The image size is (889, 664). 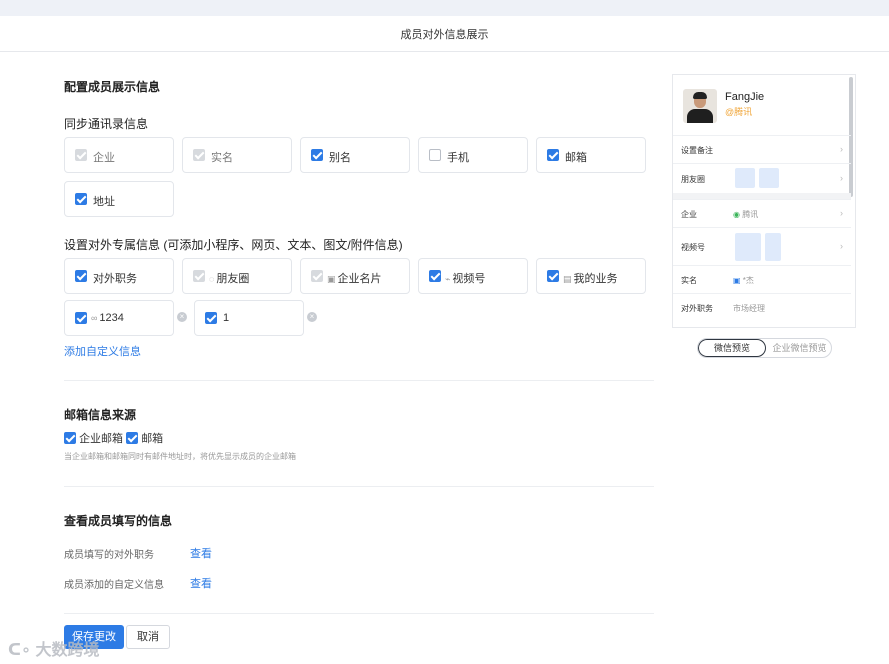 What do you see at coordinates (697, 150) in the screenshot?
I see `preview-remark-label: 设置备注` at bounding box center [697, 150].